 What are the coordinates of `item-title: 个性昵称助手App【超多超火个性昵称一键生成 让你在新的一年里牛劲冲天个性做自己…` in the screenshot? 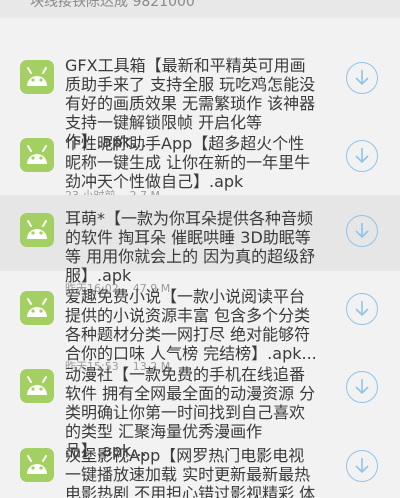 It's located at (188, 162).